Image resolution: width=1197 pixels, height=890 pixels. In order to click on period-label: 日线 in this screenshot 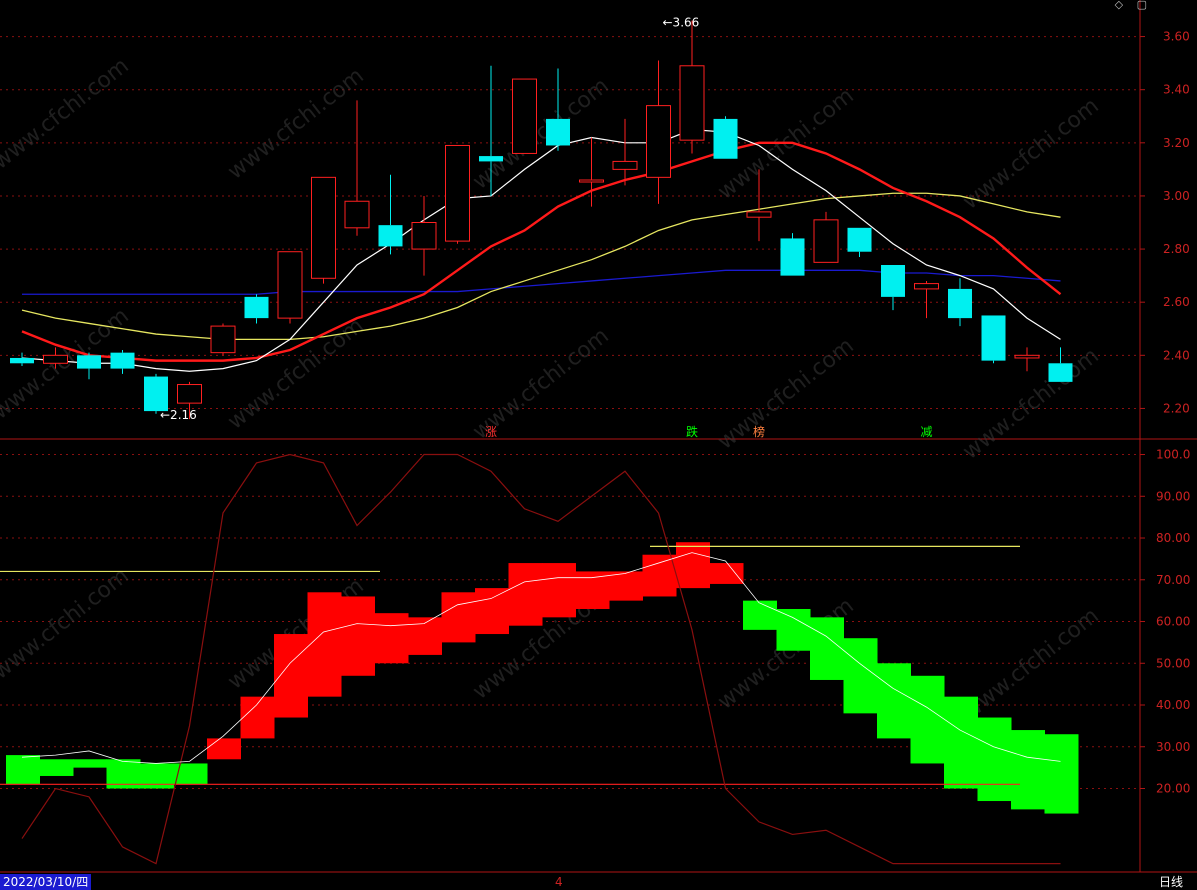, I will do `click(1171, 882)`.